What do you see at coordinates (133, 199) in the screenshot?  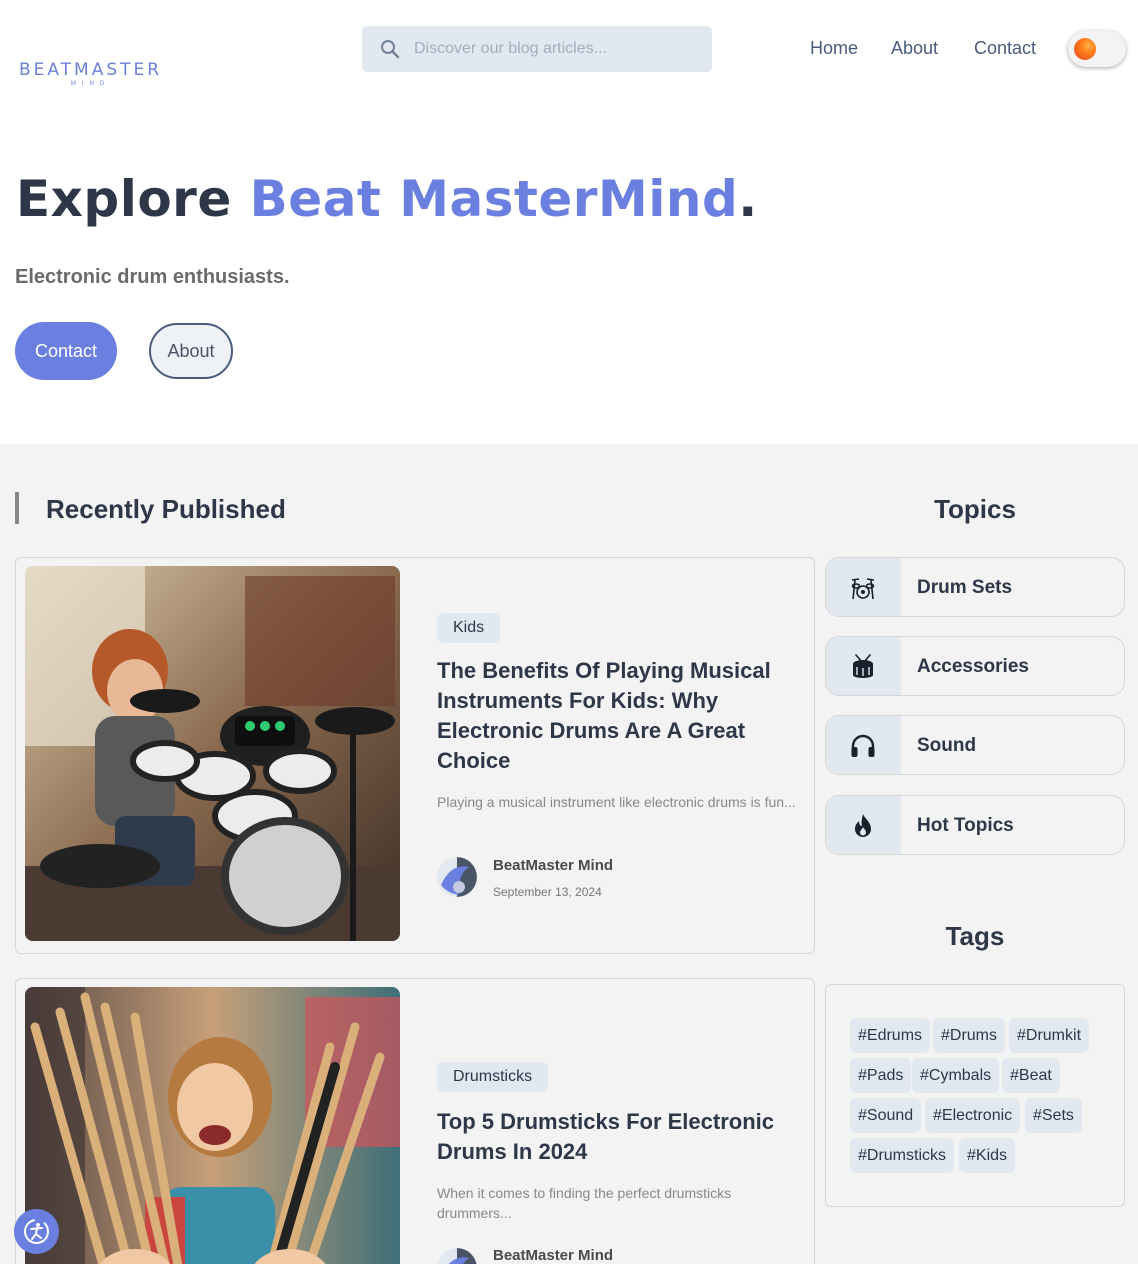 I see `hero-title-prefix: Explore` at bounding box center [133, 199].